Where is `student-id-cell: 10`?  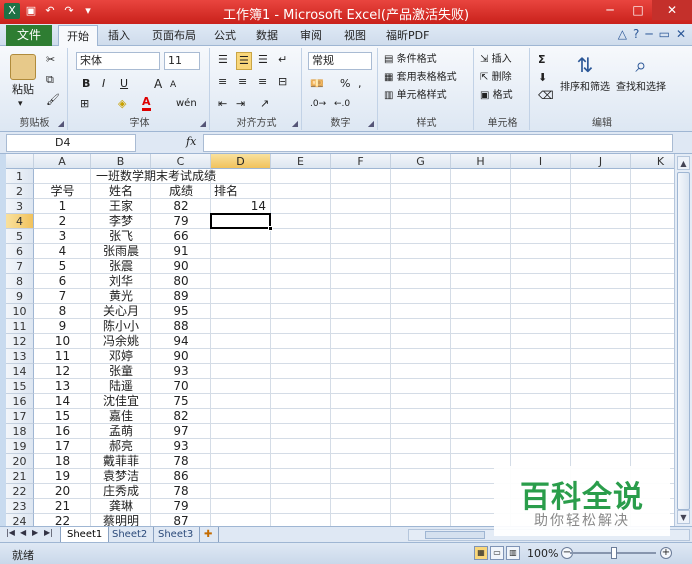 student-id-cell: 10 is located at coordinates (62, 341).